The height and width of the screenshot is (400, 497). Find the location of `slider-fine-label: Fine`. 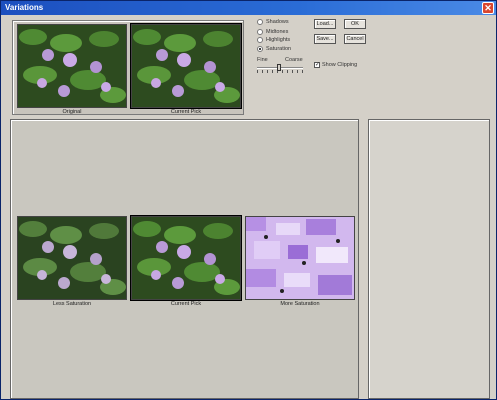

slider-fine-label: Fine is located at coordinates (262, 60).